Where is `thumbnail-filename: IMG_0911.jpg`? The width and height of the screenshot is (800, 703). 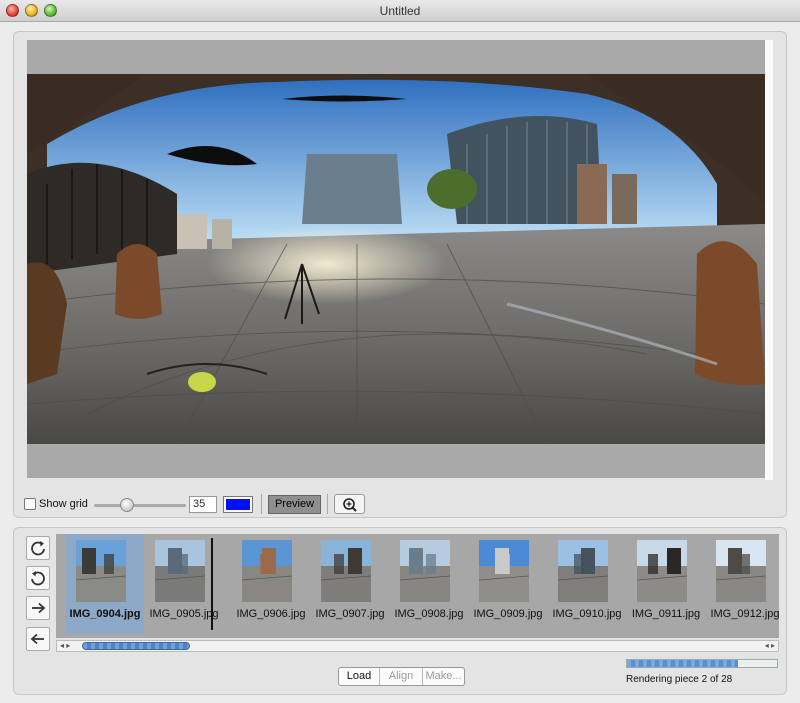
thumbnail-filename: IMG_0911.jpg is located at coordinates (666, 614).